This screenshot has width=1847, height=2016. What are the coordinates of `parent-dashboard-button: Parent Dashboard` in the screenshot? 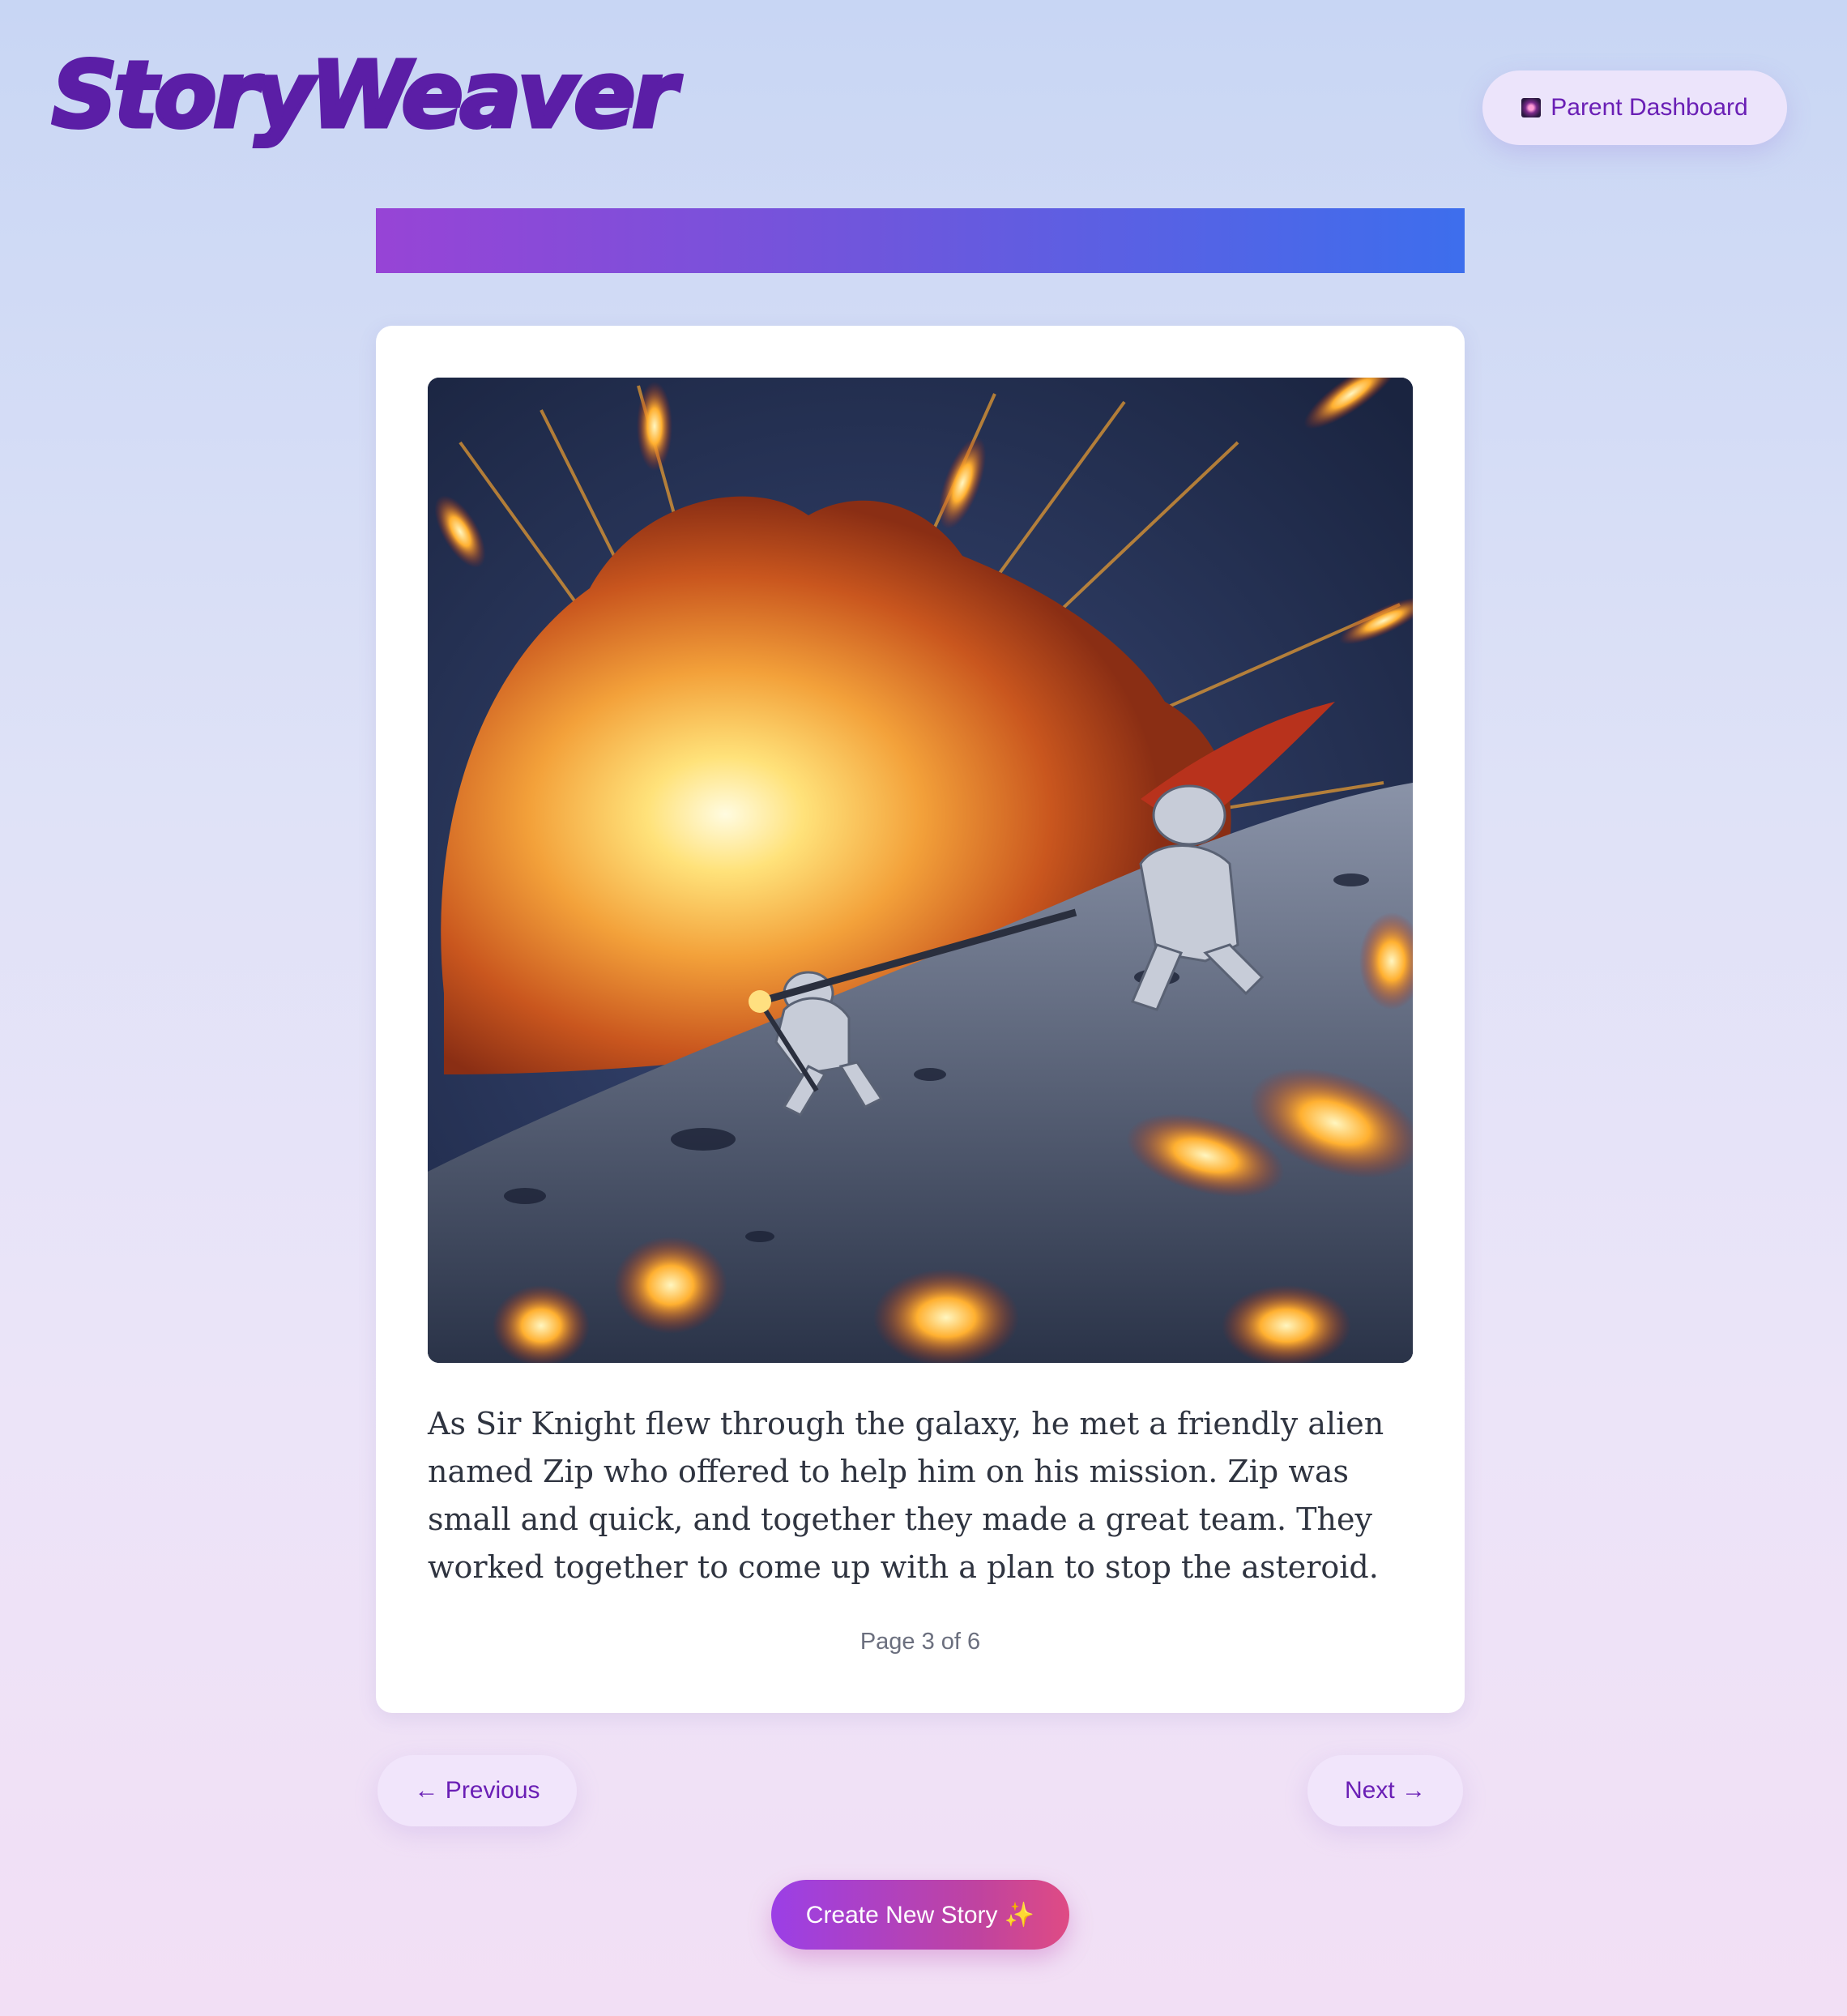 It's located at (1634, 108).